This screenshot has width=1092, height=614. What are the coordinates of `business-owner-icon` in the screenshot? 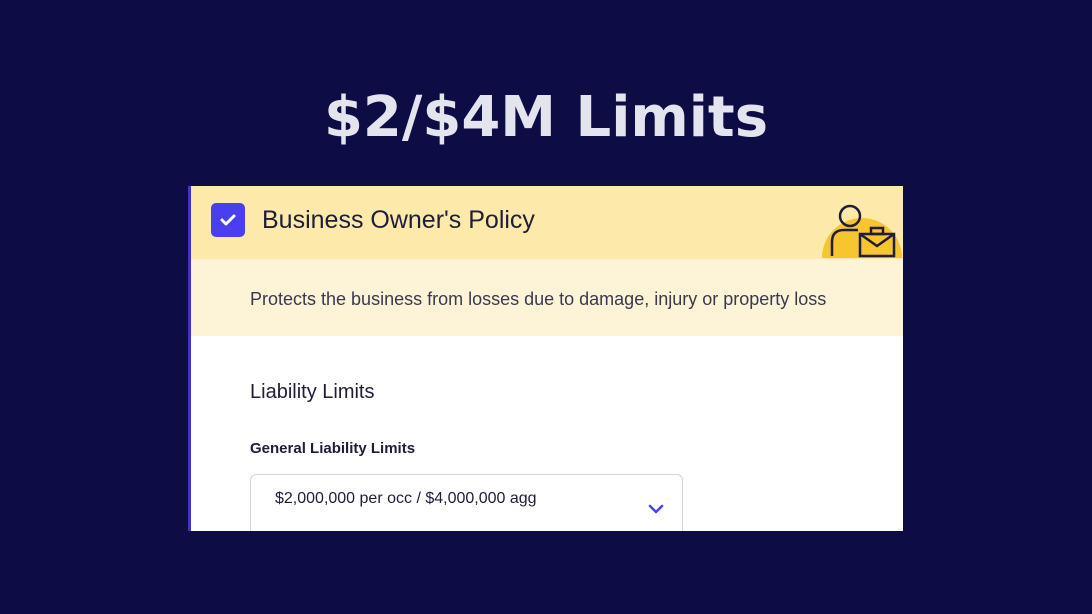 It's located at (862, 231).